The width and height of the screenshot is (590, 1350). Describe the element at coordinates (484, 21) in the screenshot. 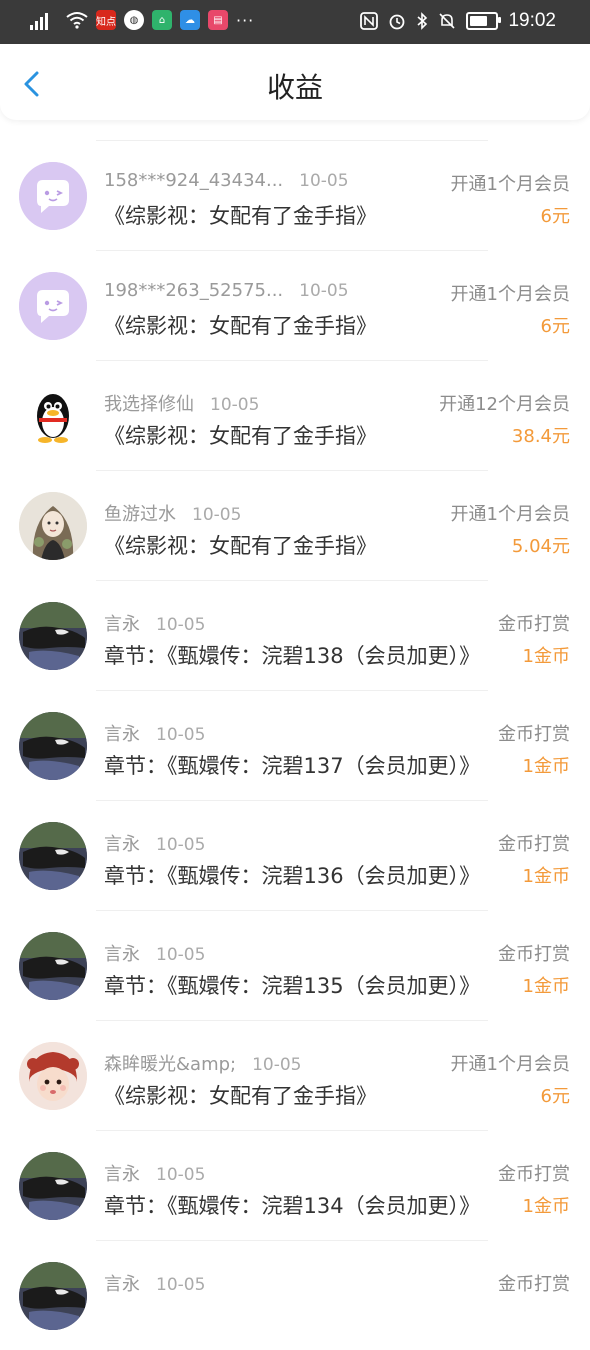

I see `battery-icon` at that location.